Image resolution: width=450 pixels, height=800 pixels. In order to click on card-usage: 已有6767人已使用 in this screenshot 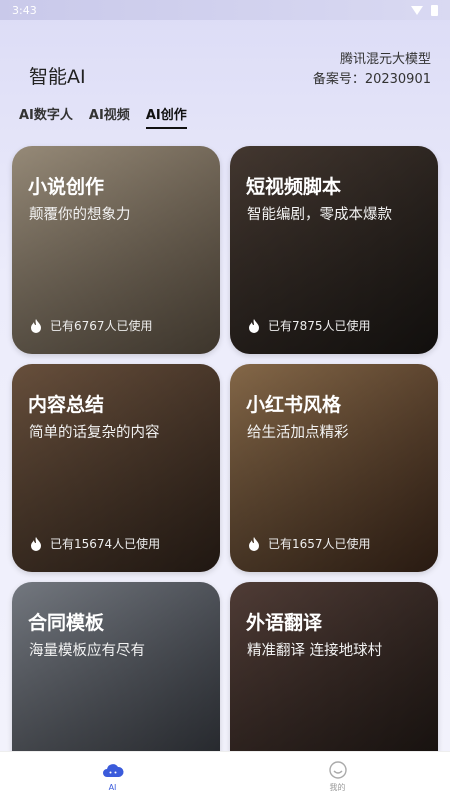, I will do `click(91, 325)`.